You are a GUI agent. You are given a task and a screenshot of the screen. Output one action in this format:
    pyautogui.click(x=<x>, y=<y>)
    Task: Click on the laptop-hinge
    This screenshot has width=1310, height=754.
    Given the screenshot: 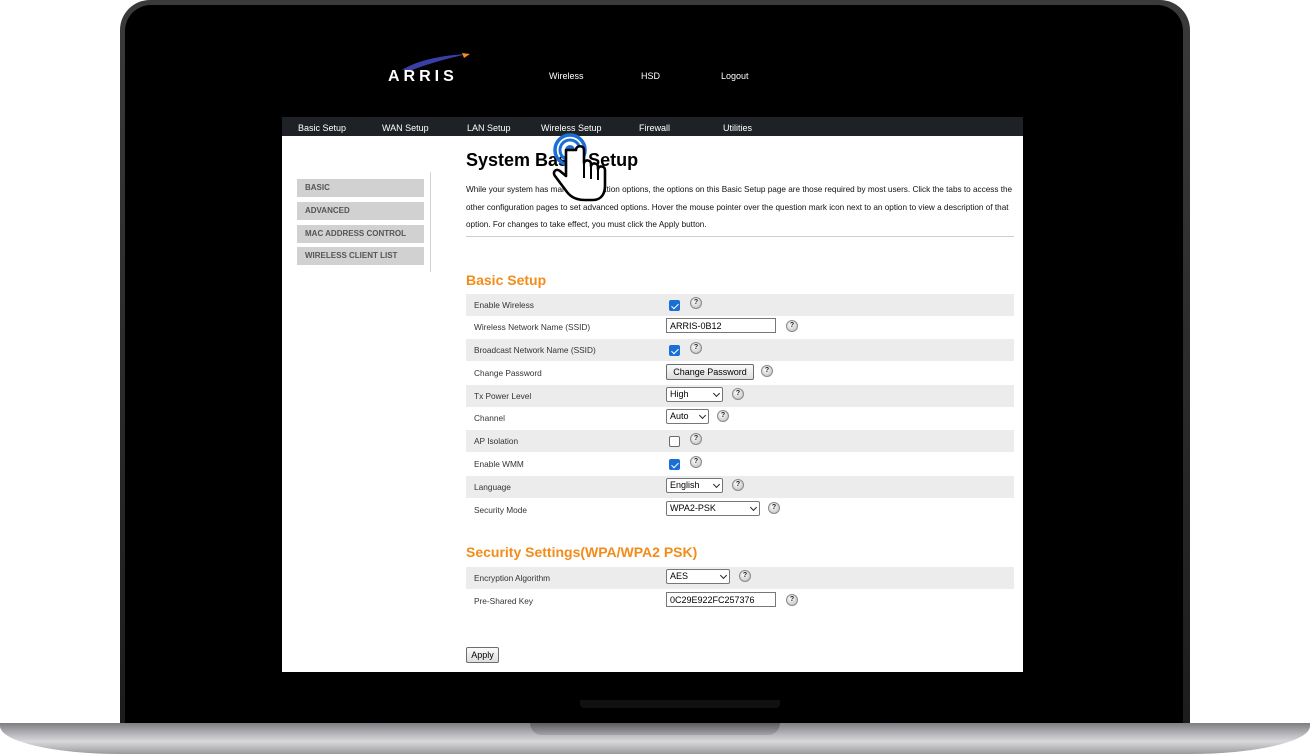 What is the action you would take?
    pyautogui.click(x=655, y=729)
    